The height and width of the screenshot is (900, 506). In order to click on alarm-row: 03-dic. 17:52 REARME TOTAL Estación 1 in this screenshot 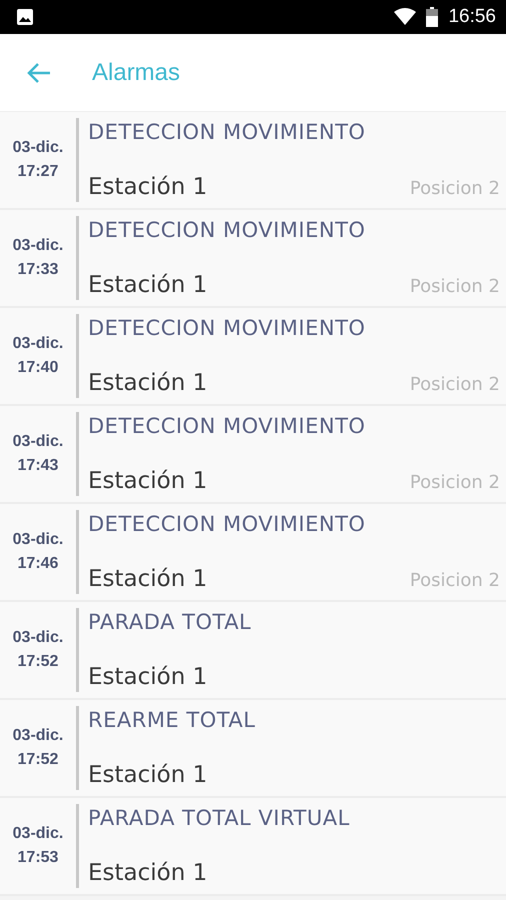, I will do `click(253, 749)`.